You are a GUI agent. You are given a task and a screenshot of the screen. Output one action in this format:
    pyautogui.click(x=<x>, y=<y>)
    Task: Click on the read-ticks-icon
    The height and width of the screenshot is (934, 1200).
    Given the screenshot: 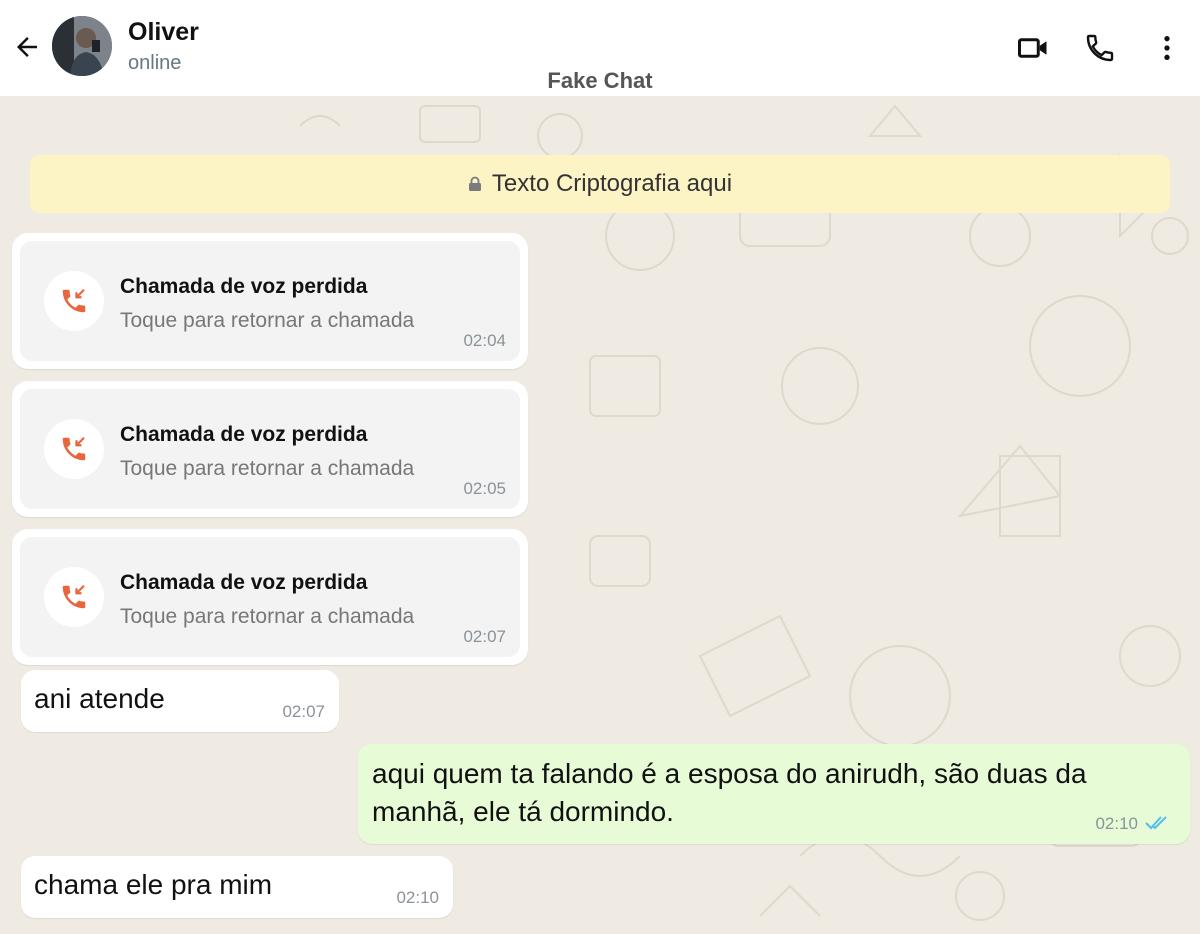 What is the action you would take?
    pyautogui.click(x=1156, y=823)
    